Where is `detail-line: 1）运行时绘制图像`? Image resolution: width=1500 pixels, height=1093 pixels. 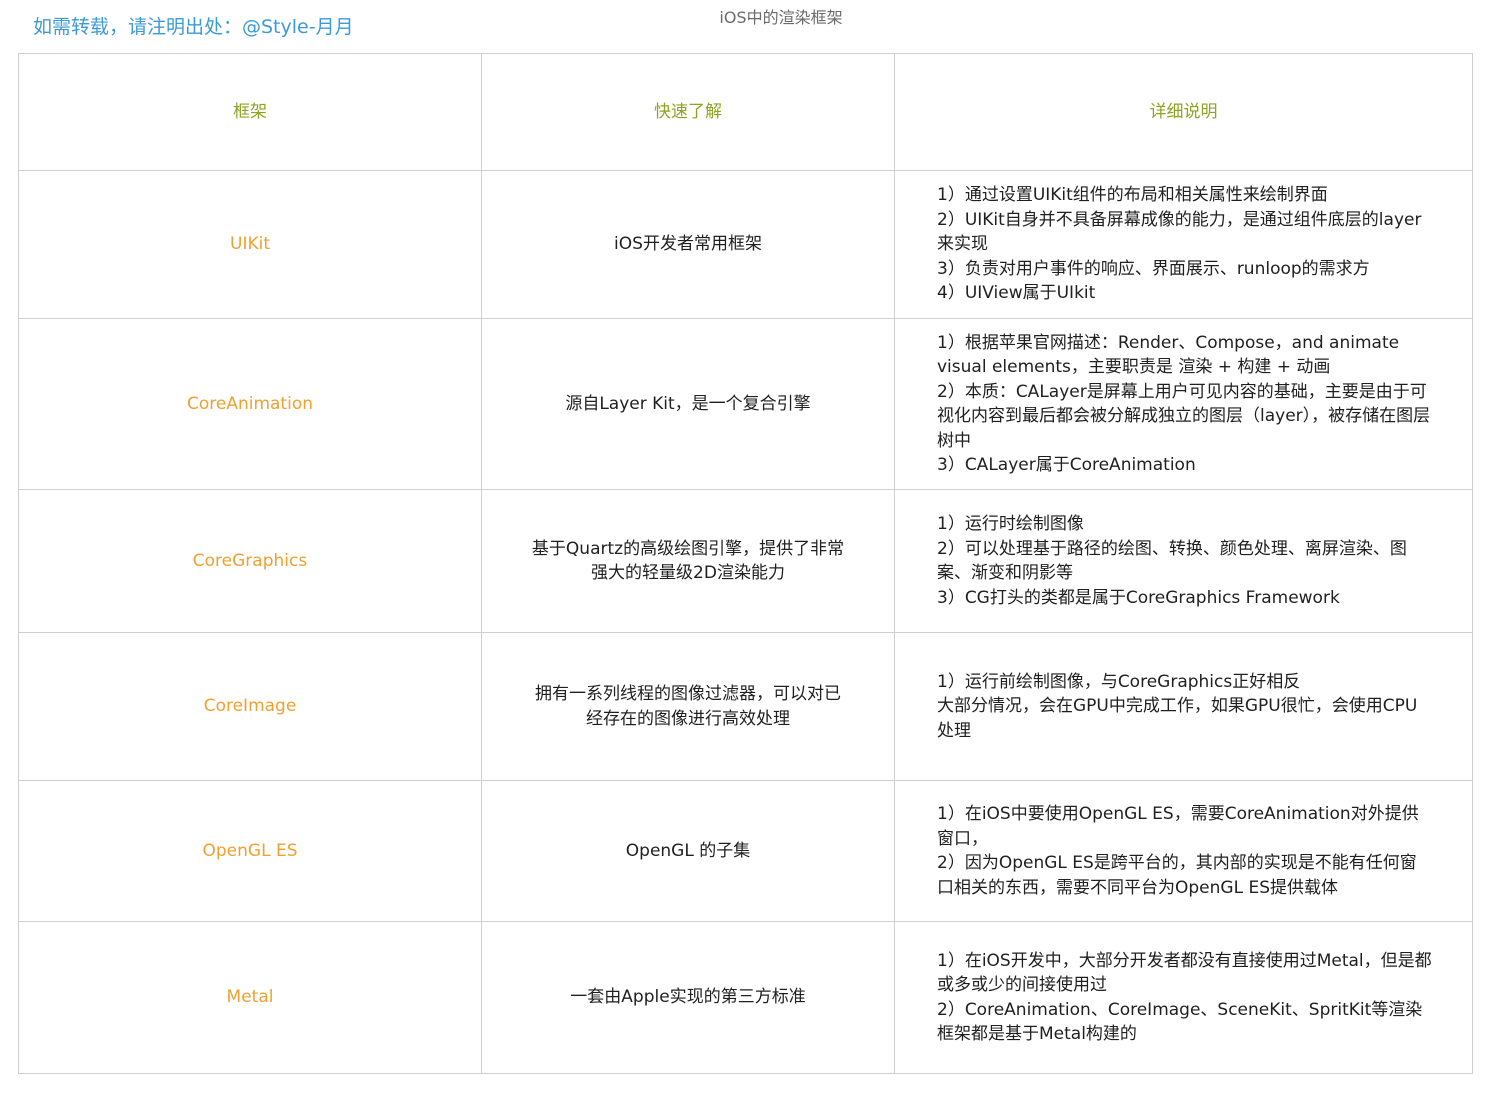 detail-line: 1）运行时绘制图像 is located at coordinates (1010, 524).